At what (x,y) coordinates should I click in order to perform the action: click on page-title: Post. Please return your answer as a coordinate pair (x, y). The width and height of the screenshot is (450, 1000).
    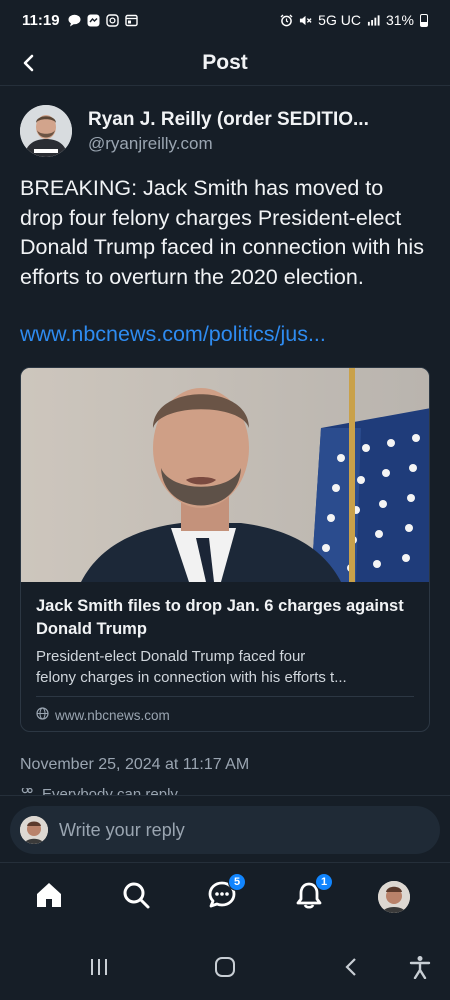
    Looking at the image, I should click on (225, 62).